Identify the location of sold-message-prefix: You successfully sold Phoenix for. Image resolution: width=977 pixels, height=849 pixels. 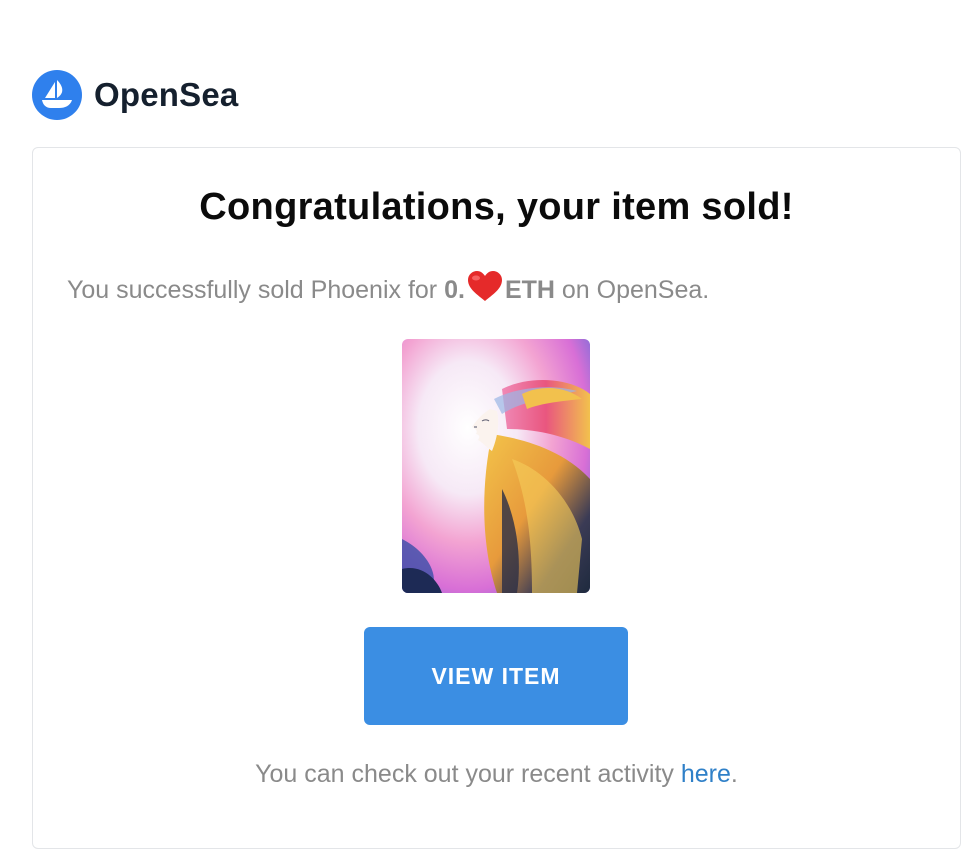
(256, 290).